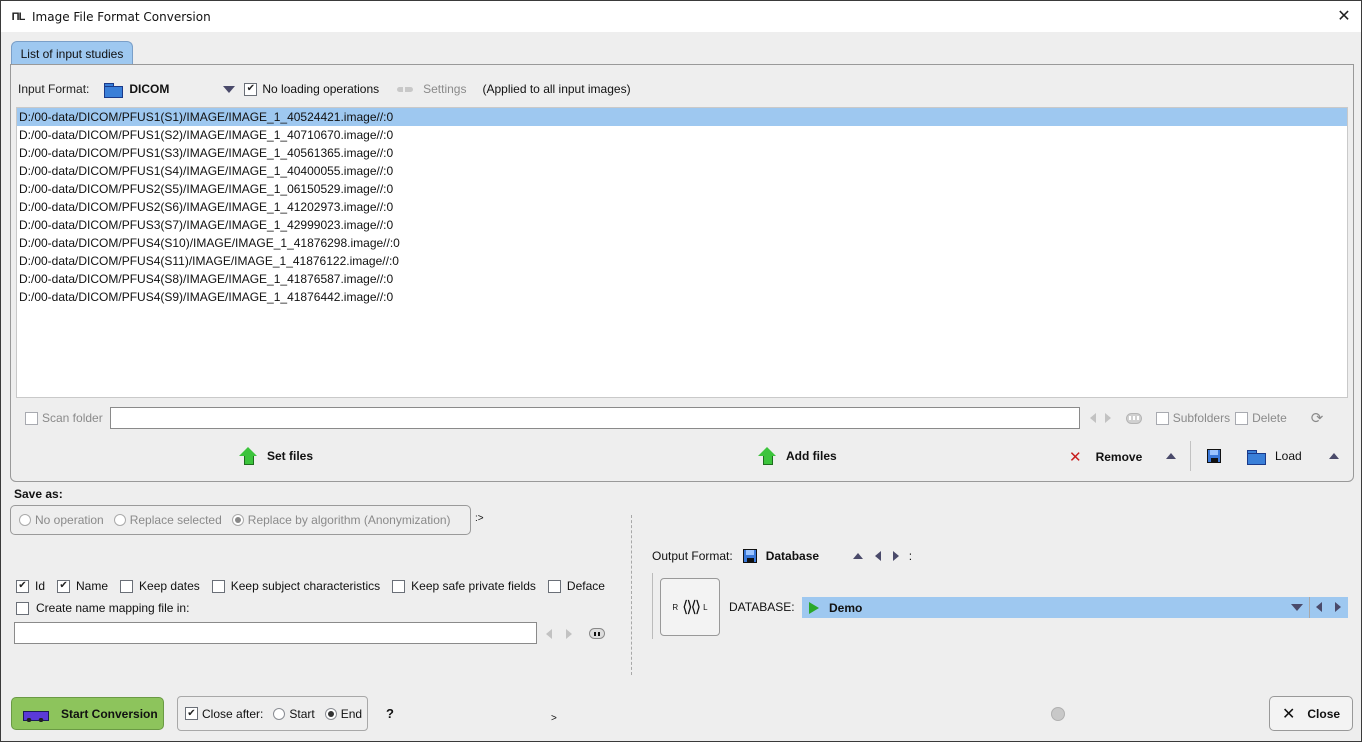  Describe the element at coordinates (302, 713) in the screenshot. I see `close-after-start-label: Start` at that location.